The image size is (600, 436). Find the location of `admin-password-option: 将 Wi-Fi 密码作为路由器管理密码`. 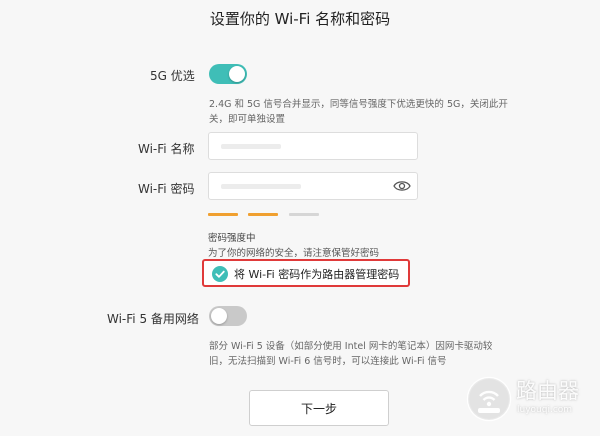

admin-password-option: 将 Wi-Fi 密码作为路由器管理密码 is located at coordinates (306, 273).